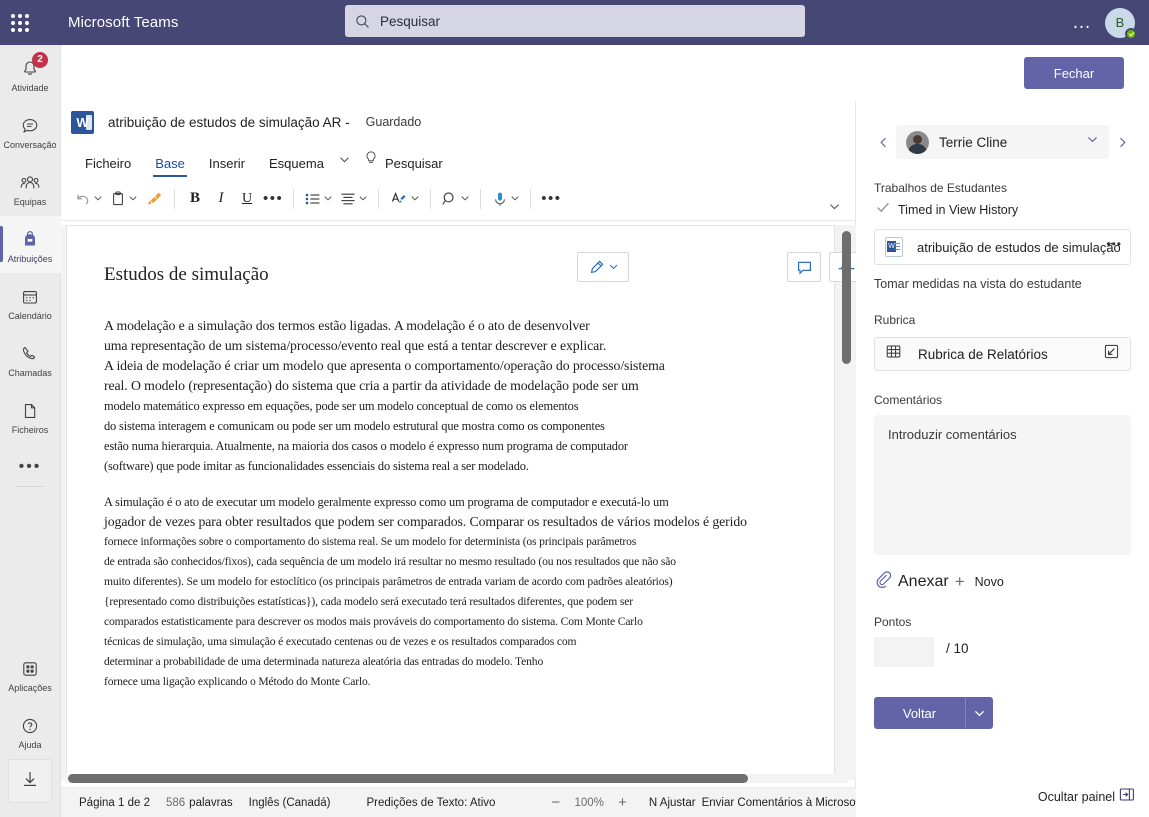 The width and height of the screenshot is (1149, 817). What do you see at coordinates (923, 582) in the screenshot?
I see `attach-button: Anexar` at bounding box center [923, 582].